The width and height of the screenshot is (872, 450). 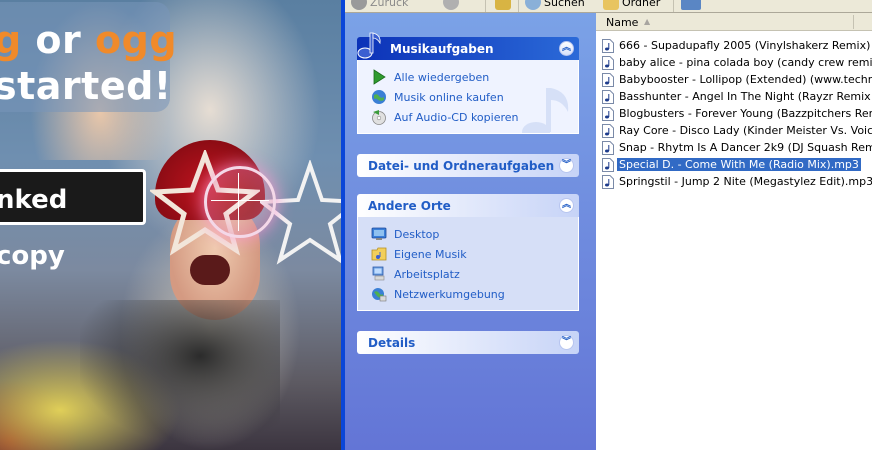 What do you see at coordinates (379, 117) in the screenshot?
I see `cd-copy-icon` at bounding box center [379, 117].